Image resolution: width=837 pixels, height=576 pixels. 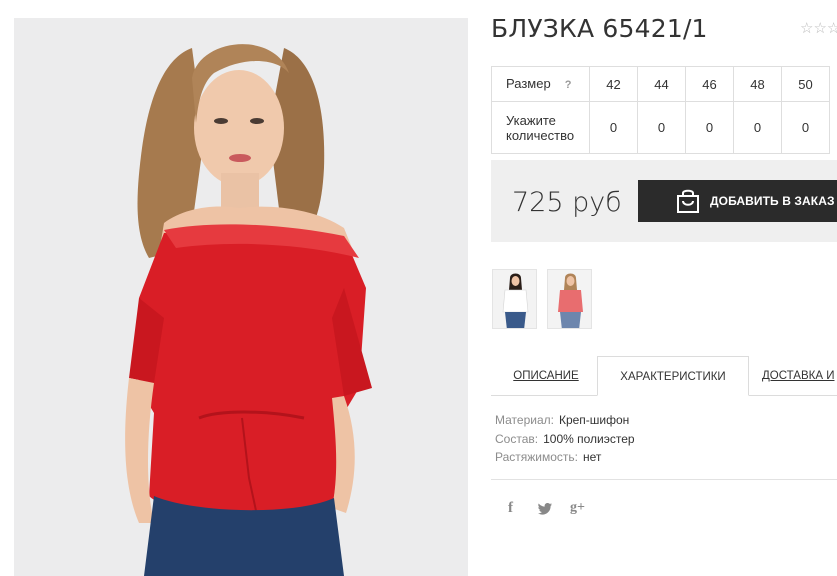 What do you see at coordinates (568, 85) in the screenshot?
I see `help-icon: ?` at bounding box center [568, 85].